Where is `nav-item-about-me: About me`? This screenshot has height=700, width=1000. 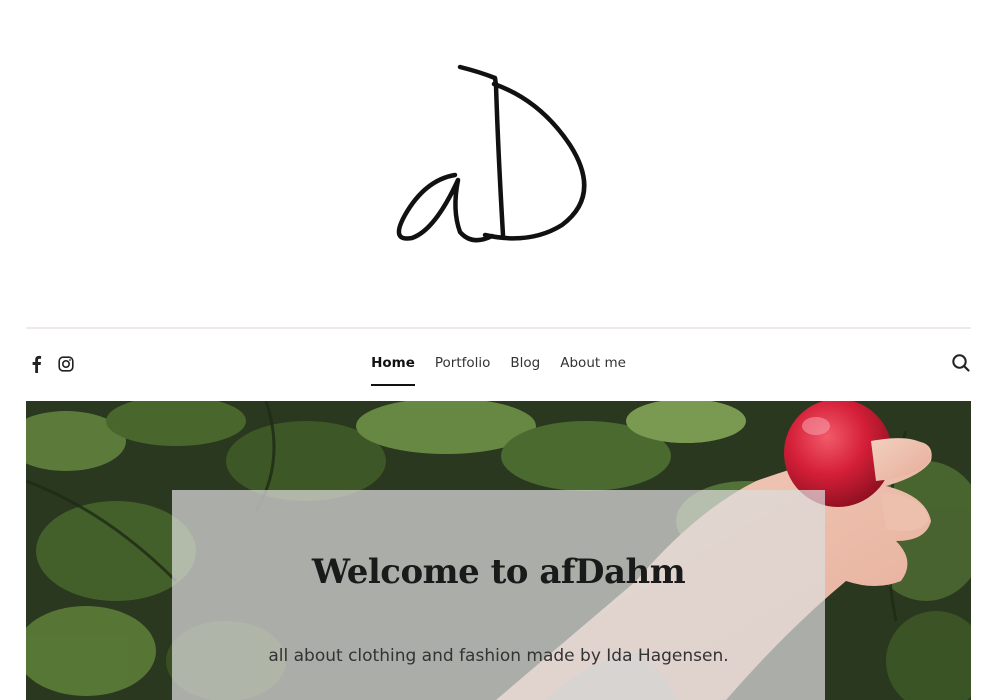
nav-item-about-me: About me is located at coordinates (593, 362).